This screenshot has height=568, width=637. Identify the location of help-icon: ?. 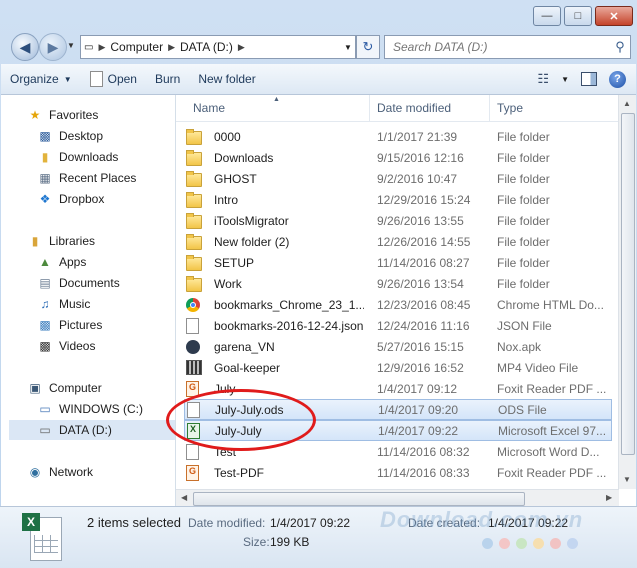
(617, 79).